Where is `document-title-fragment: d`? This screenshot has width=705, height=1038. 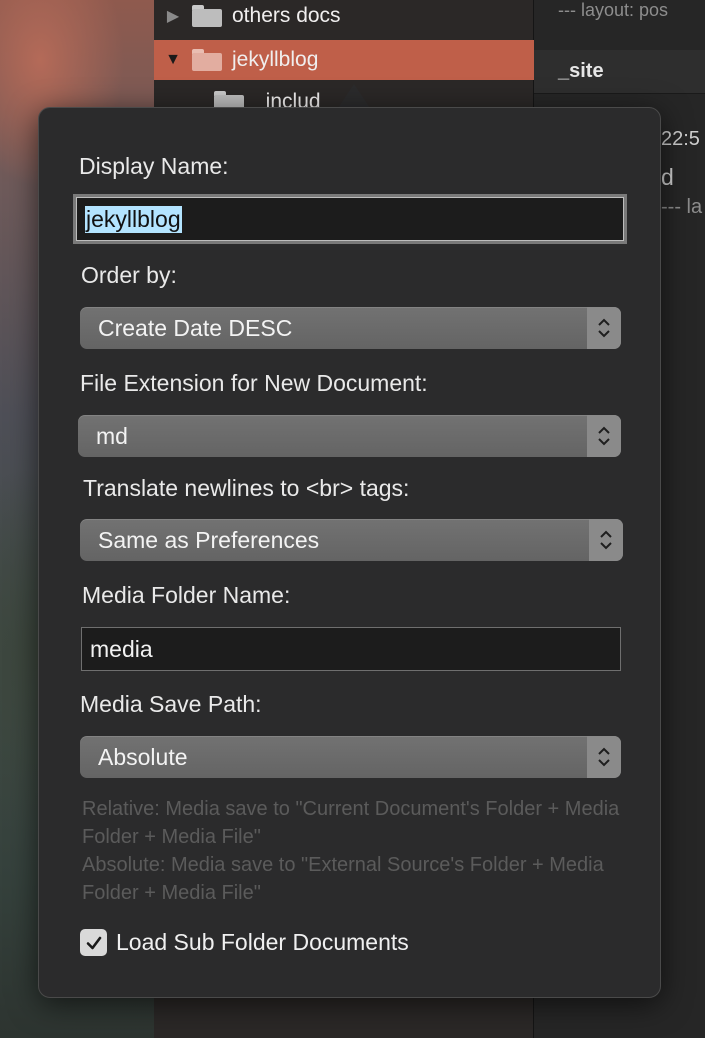
document-title-fragment: d is located at coordinates (667, 177).